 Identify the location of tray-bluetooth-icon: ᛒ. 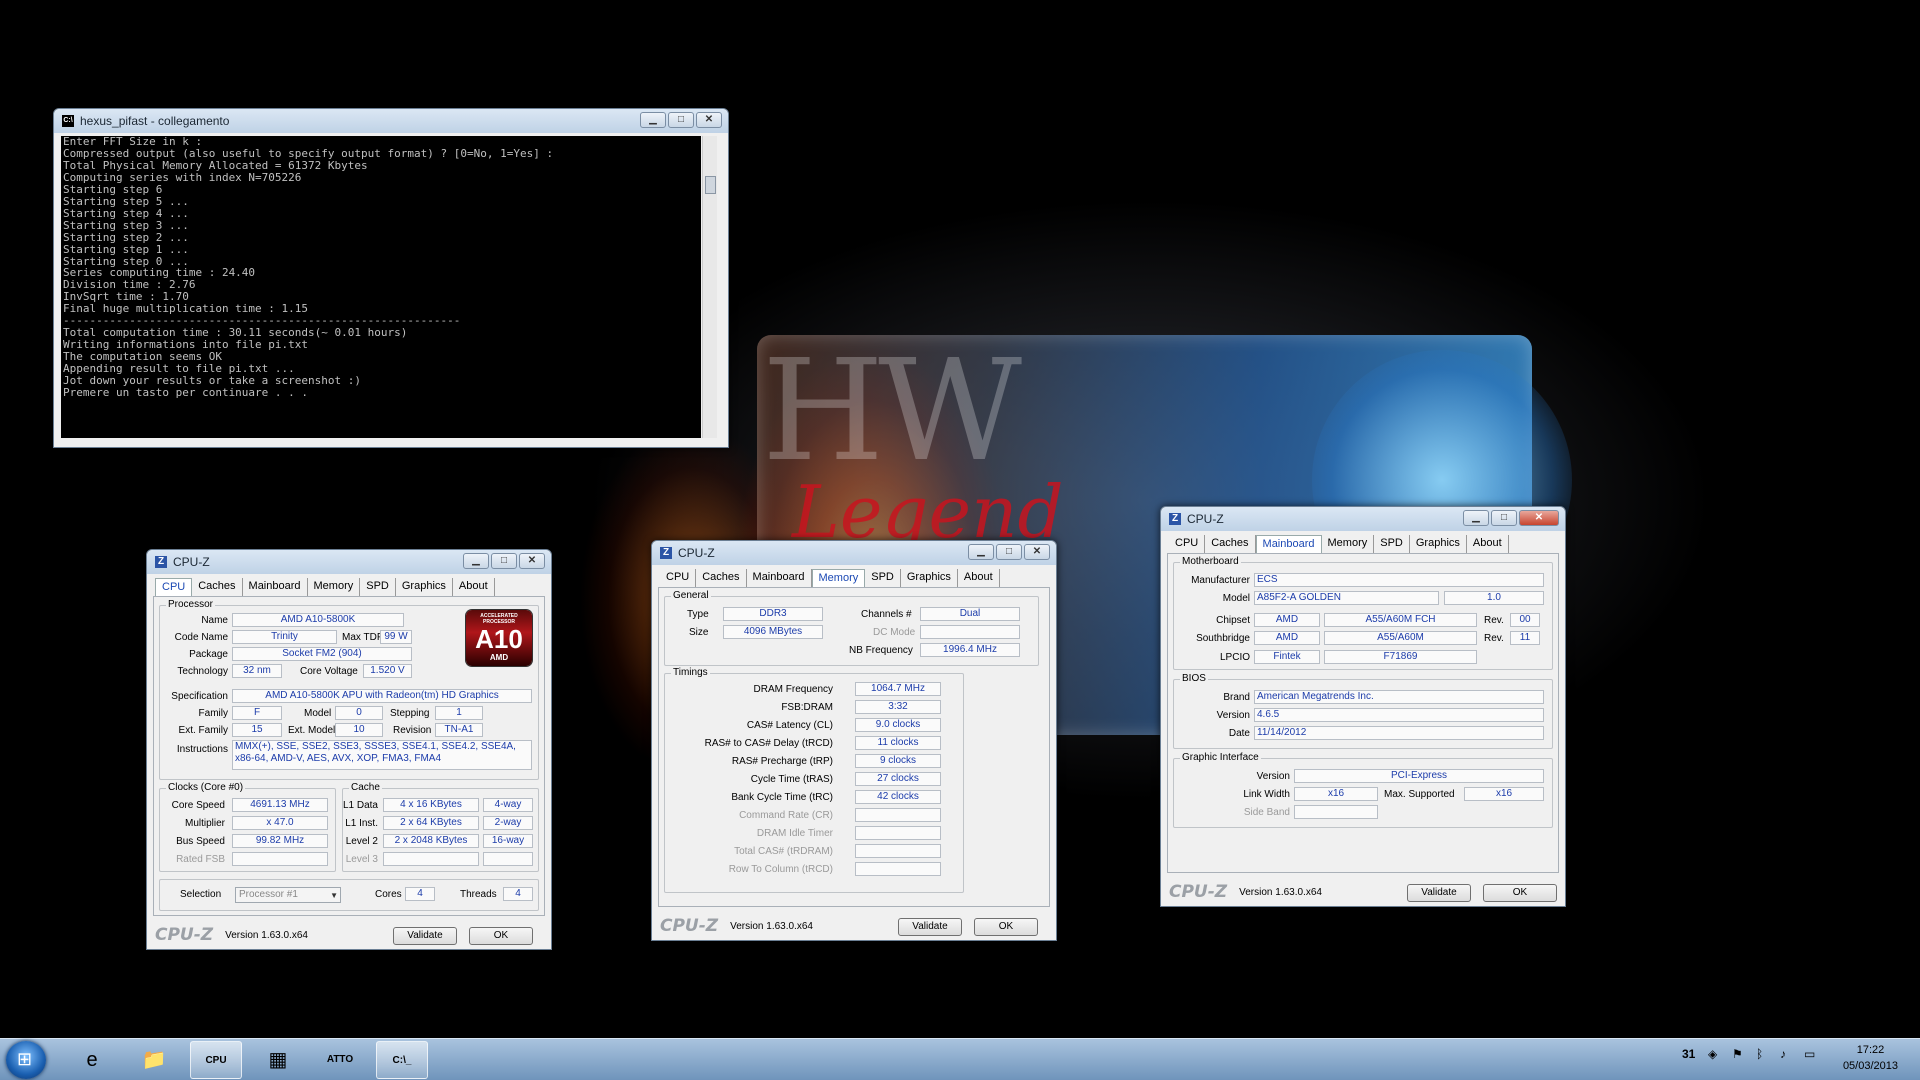
(1759, 1054).